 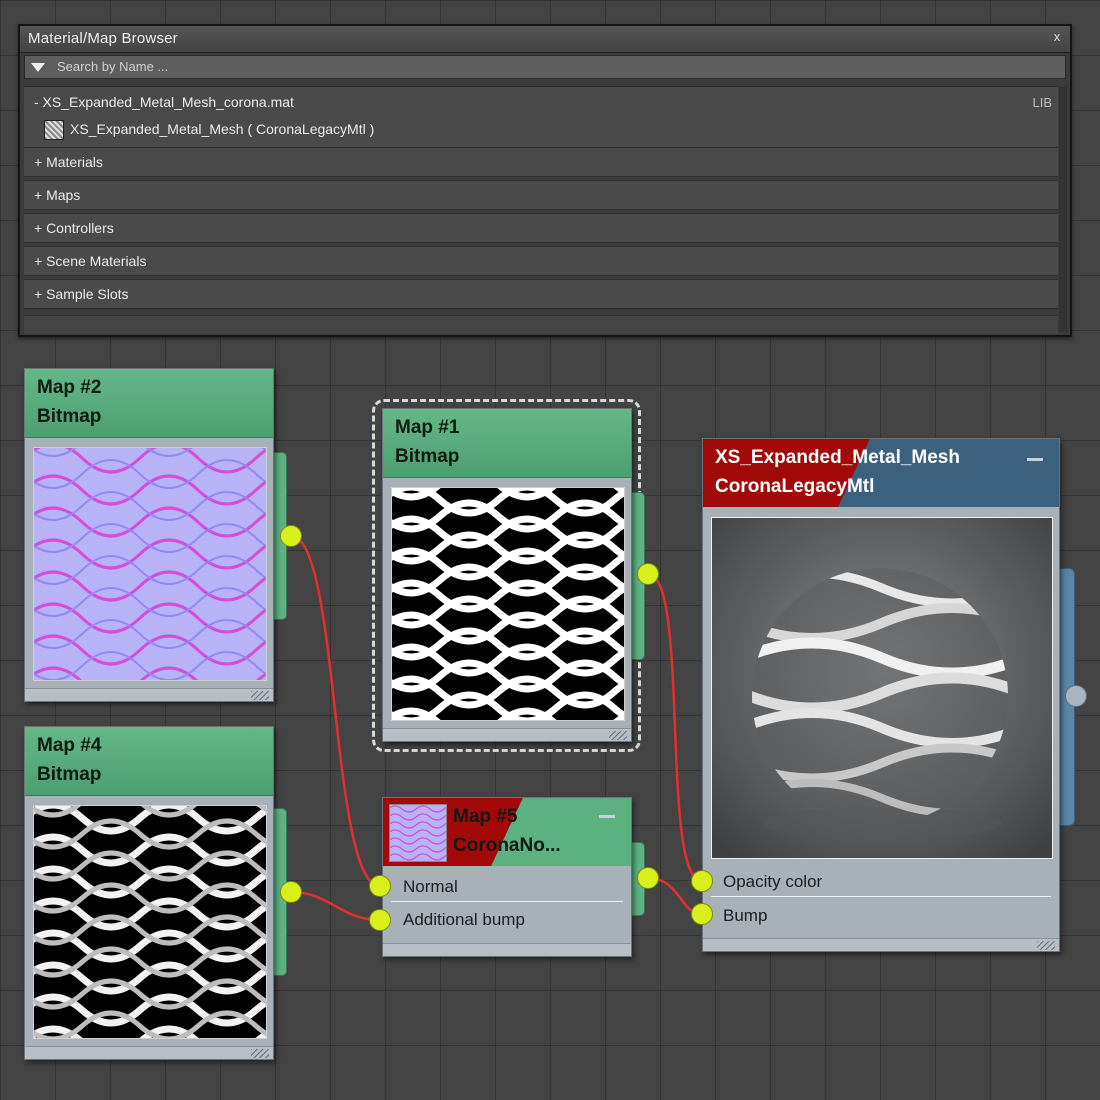 What do you see at coordinates (648, 878) in the screenshot?
I see `map5-output-socket` at bounding box center [648, 878].